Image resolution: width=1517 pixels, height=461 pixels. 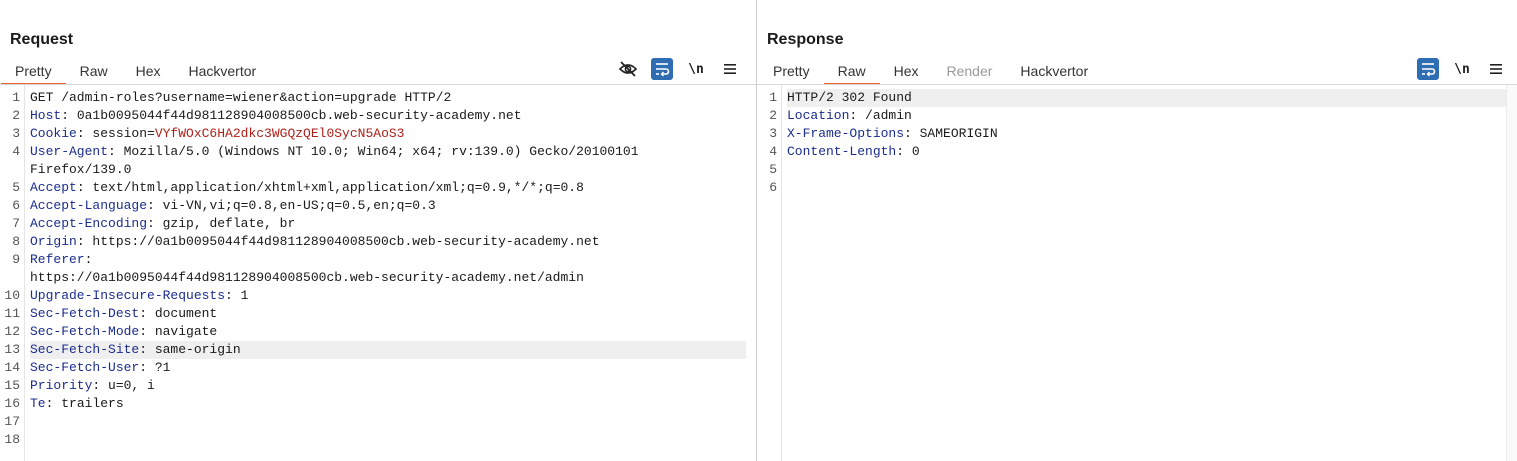 I want to click on editor-line: 18, so click(x=373, y=440).